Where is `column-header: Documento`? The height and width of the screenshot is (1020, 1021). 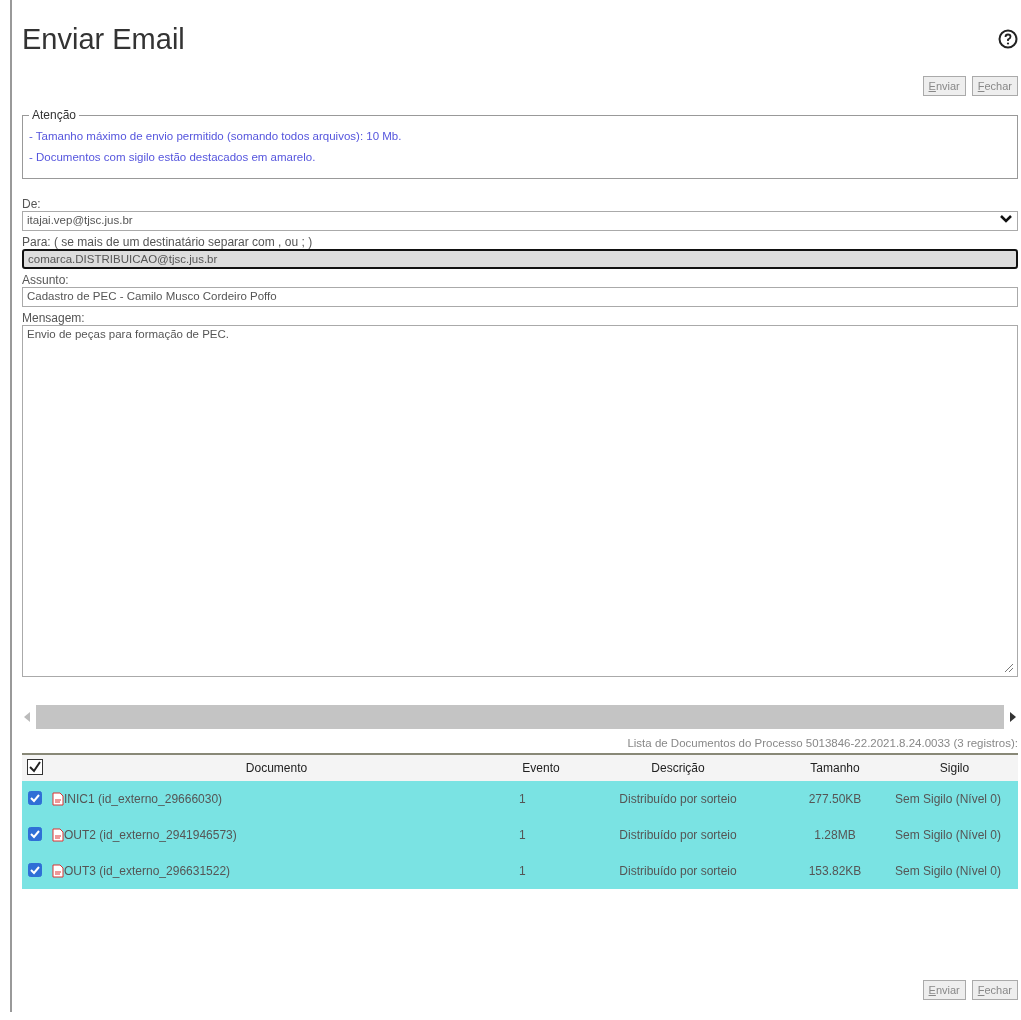 column-header: Documento is located at coordinates (276, 767).